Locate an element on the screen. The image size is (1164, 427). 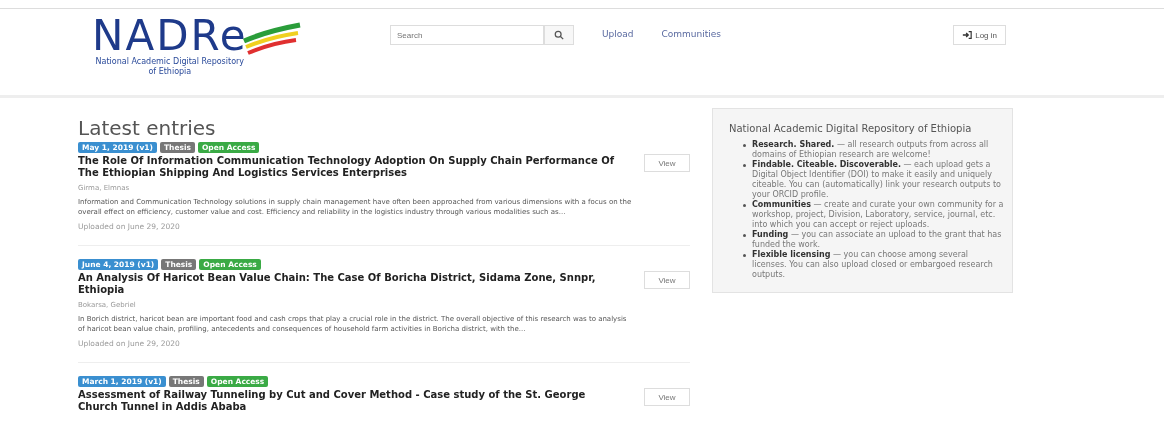
logo-subtitle: National Academic Digital Repository of Ethiopia is located at coordinates (169, 67).